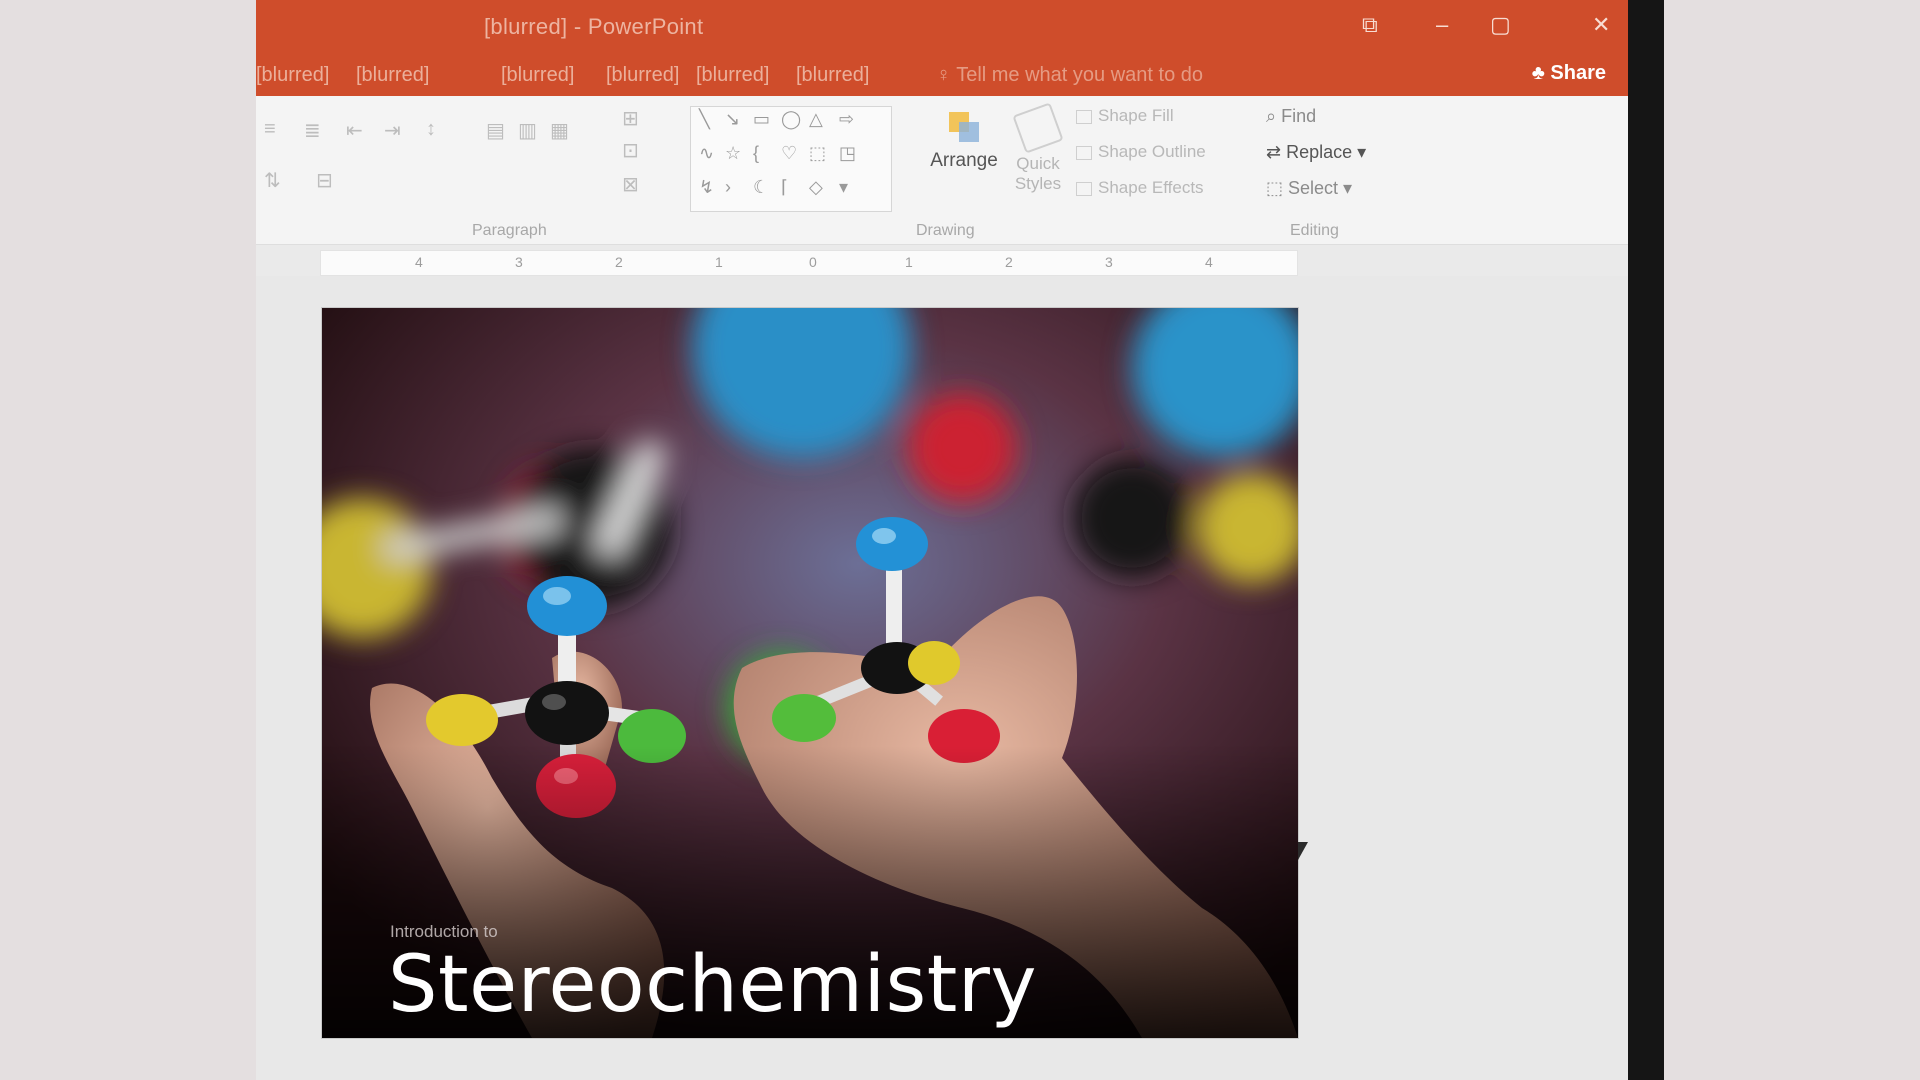  Describe the element at coordinates (789, 153) in the screenshot. I see `heart-shape-icon: ♡` at that location.